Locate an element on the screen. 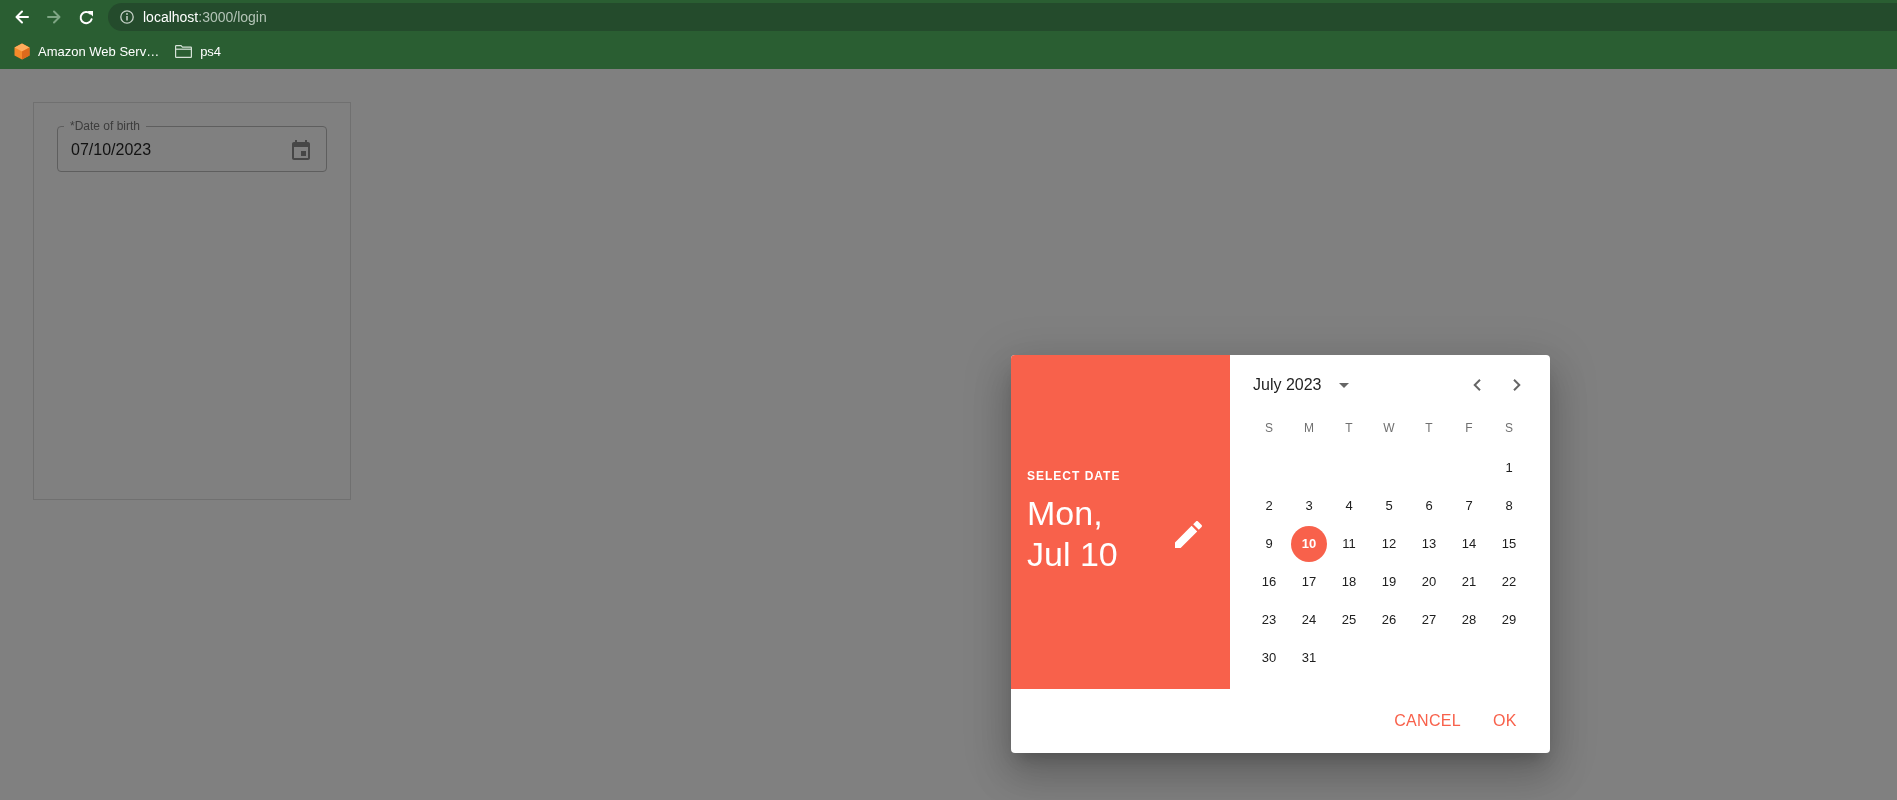 Image resolution: width=1897 pixels, height=800 pixels. calendar-day: 4 is located at coordinates (1349, 506).